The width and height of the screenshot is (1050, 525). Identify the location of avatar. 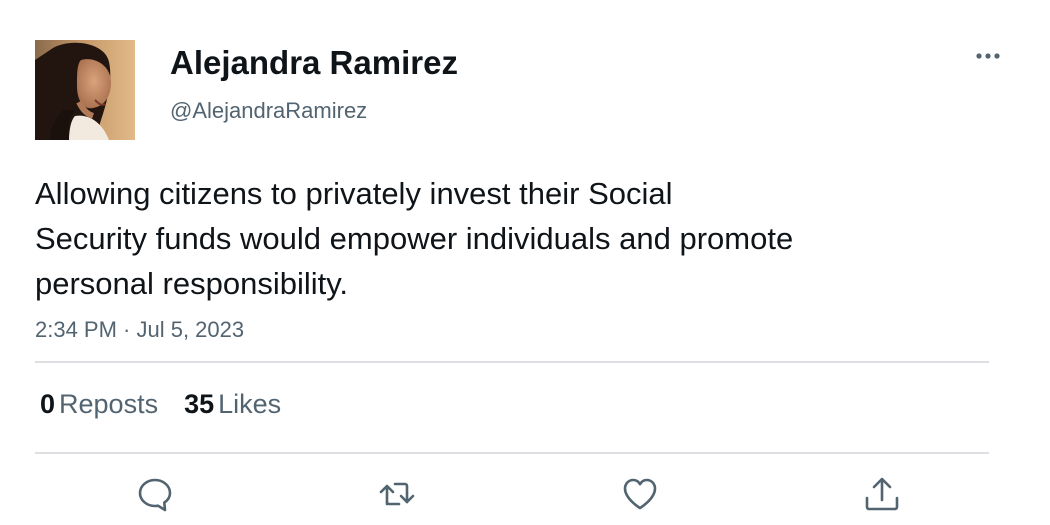
(85, 90).